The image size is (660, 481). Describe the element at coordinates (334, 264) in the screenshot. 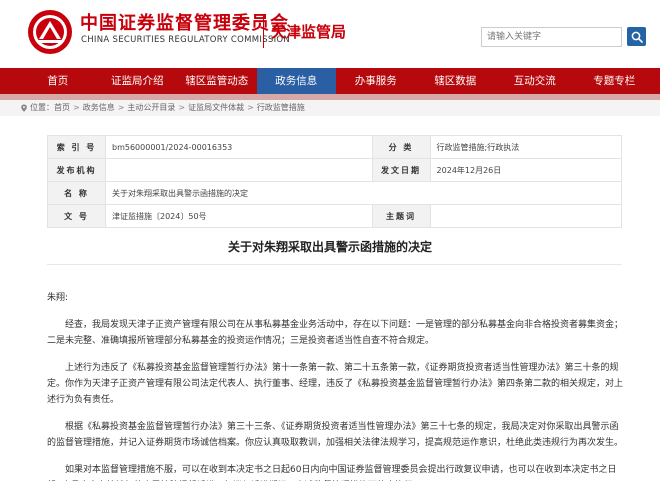

I see `title-divider` at that location.